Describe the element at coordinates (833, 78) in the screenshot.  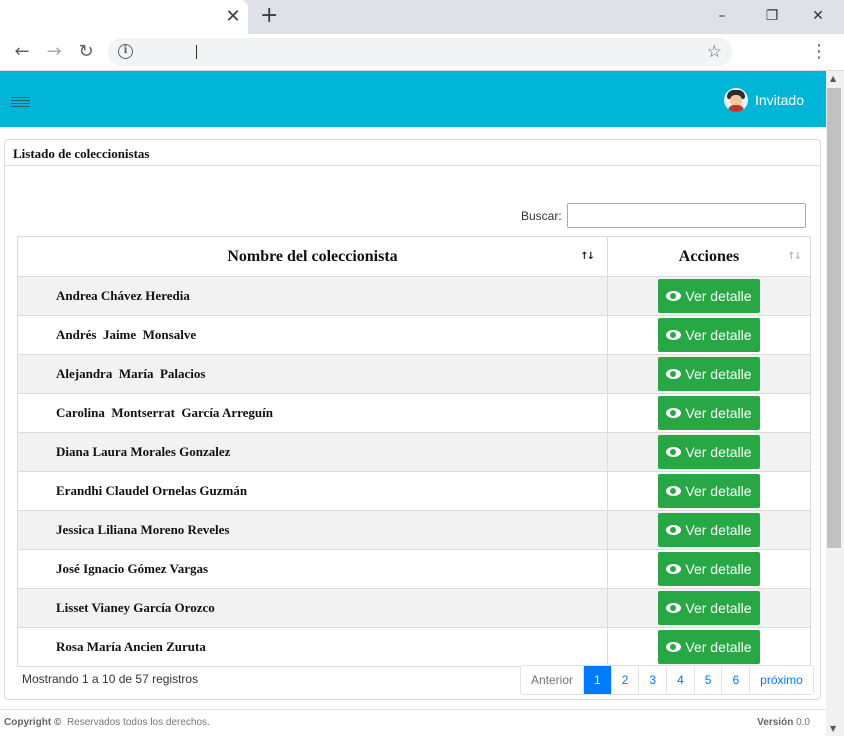
I see `scroll-up-icon: ▲` at that location.